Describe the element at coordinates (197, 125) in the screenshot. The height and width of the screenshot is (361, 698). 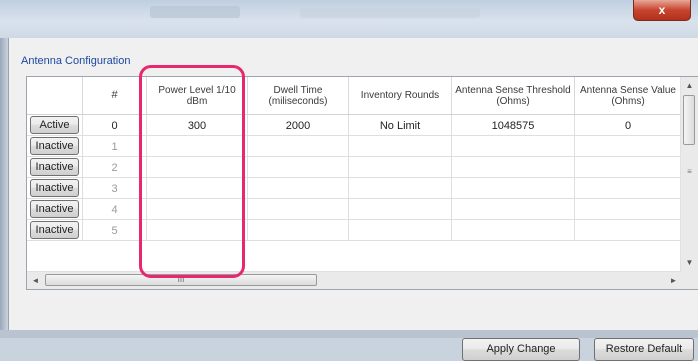
I see `power-cell: 300` at that location.